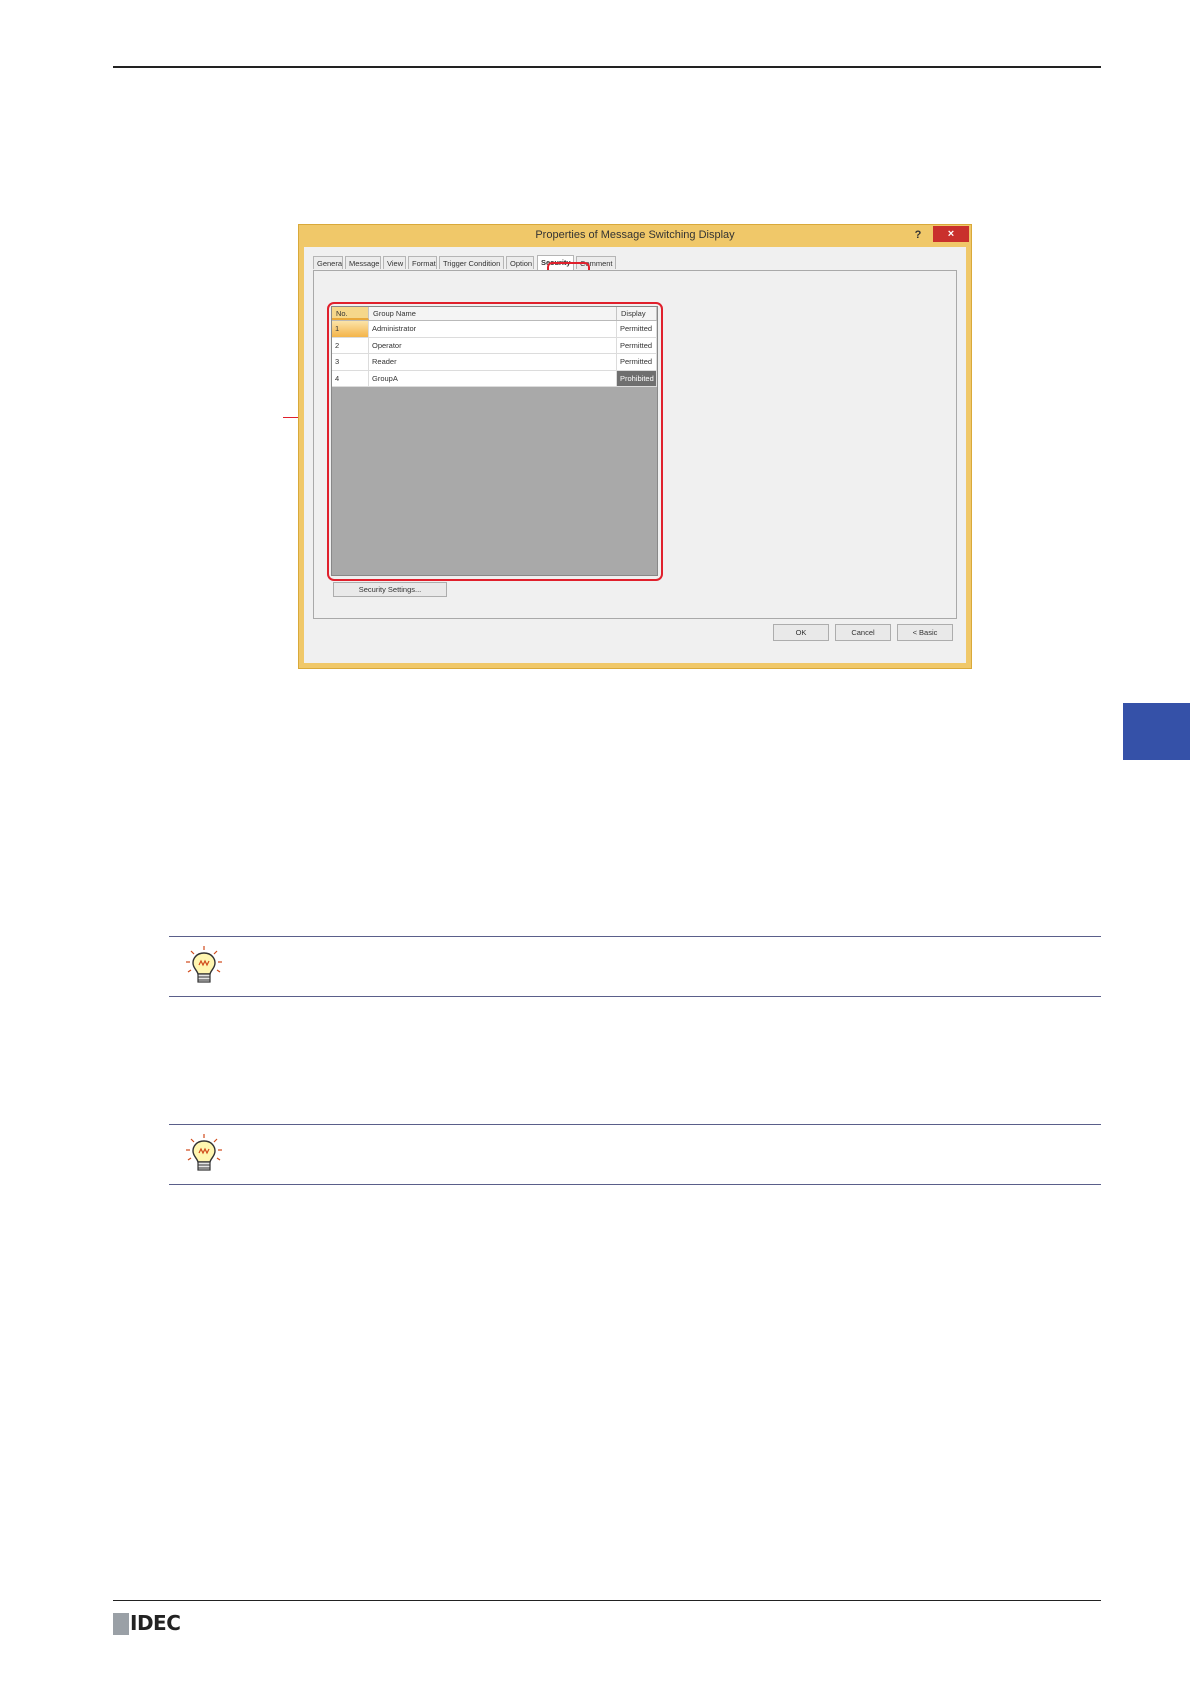 The height and width of the screenshot is (1684, 1190). Describe the element at coordinates (394, 262) in the screenshot. I see `tab-view: View` at that location.